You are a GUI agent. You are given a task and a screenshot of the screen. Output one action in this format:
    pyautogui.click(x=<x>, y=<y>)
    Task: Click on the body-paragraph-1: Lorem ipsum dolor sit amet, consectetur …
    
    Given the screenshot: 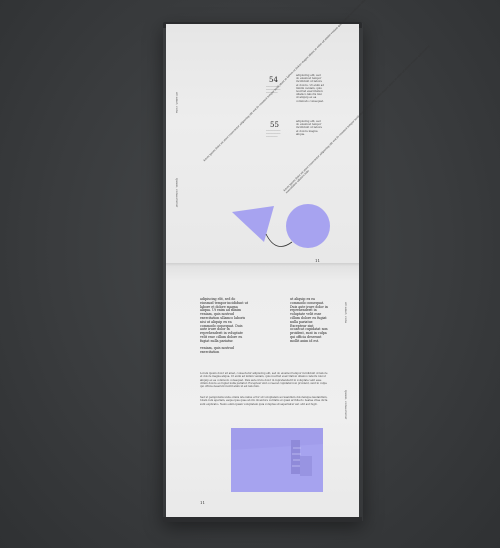 What is the action you would take?
    pyautogui.click(x=264, y=380)
    